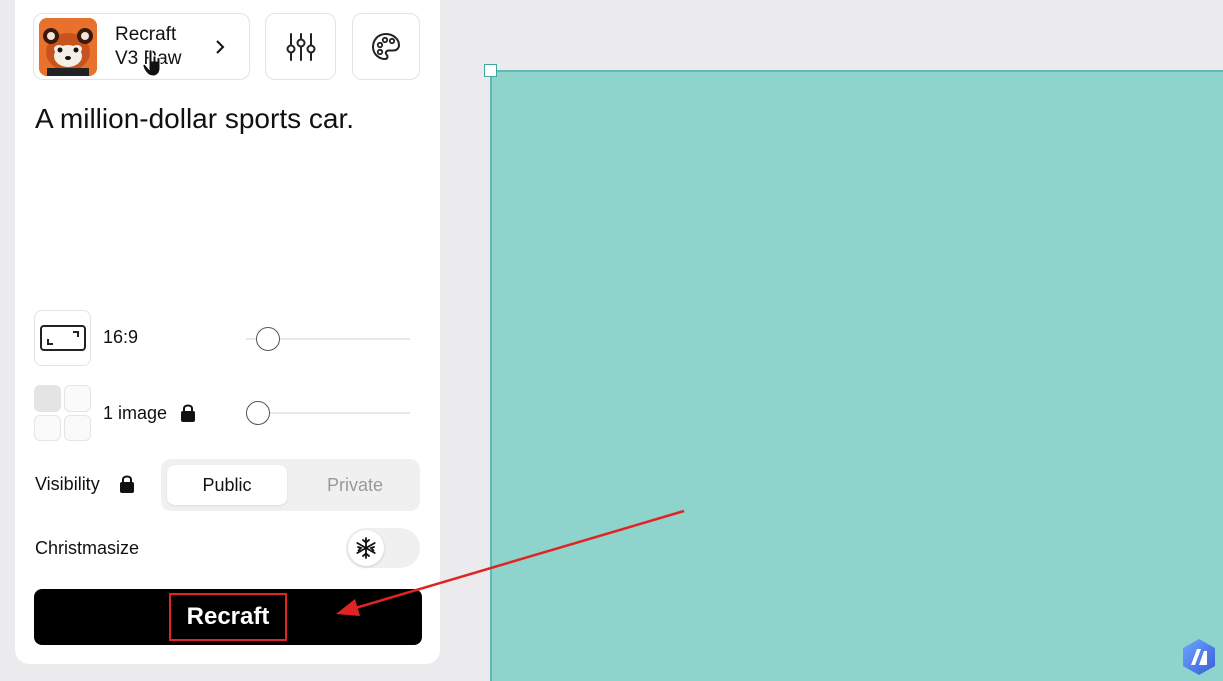  Describe the element at coordinates (121, 337) in the screenshot. I see `aspect-ratio-label: 16:9` at that location.